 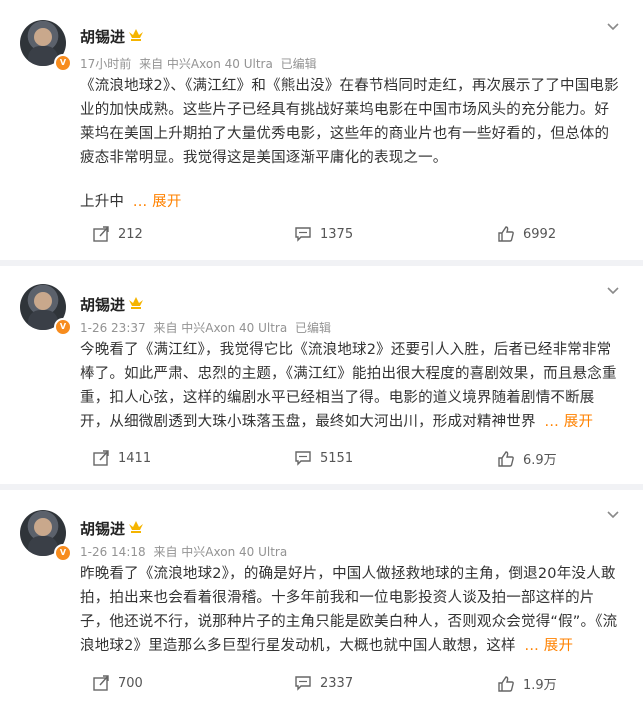 What do you see at coordinates (113, 328) in the screenshot?
I see `post-time: 1-26 23:37` at bounding box center [113, 328].